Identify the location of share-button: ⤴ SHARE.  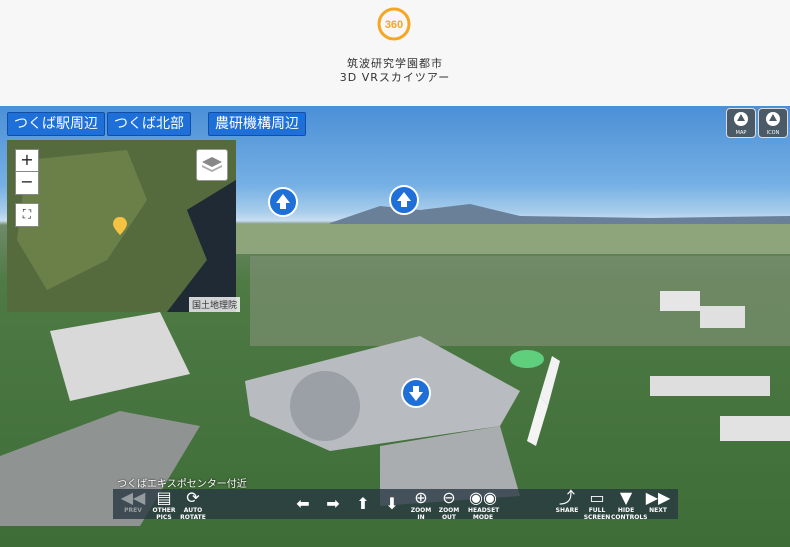
(567, 504).